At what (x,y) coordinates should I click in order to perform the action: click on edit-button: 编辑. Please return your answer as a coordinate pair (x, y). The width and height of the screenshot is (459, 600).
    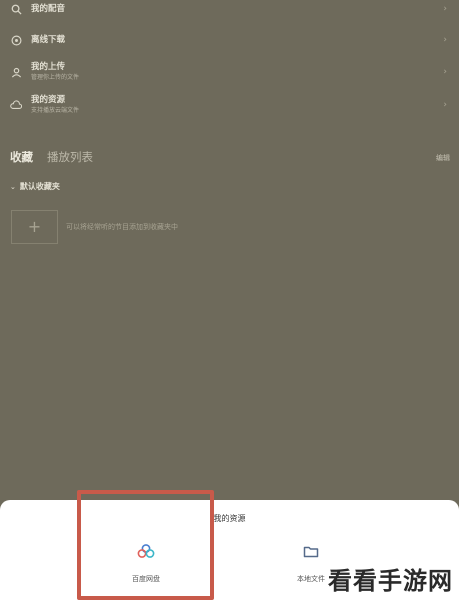
    Looking at the image, I should click on (443, 158).